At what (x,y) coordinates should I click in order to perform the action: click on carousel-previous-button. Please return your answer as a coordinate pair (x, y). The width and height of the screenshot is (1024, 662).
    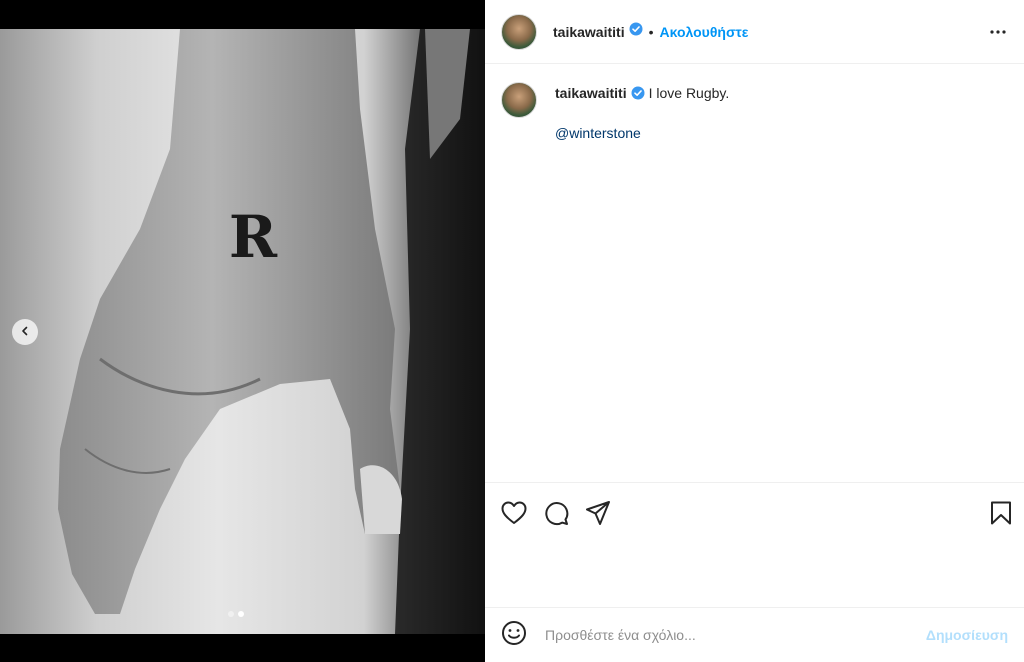
    Looking at the image, I should click on (25, 332).